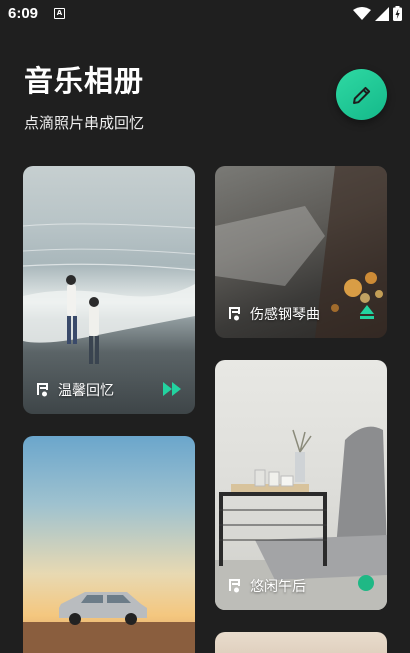 Image resolution: width=410 pixels, height=653 pixels. I want to click on album-label: 悠闲午后, so click(266, 586).